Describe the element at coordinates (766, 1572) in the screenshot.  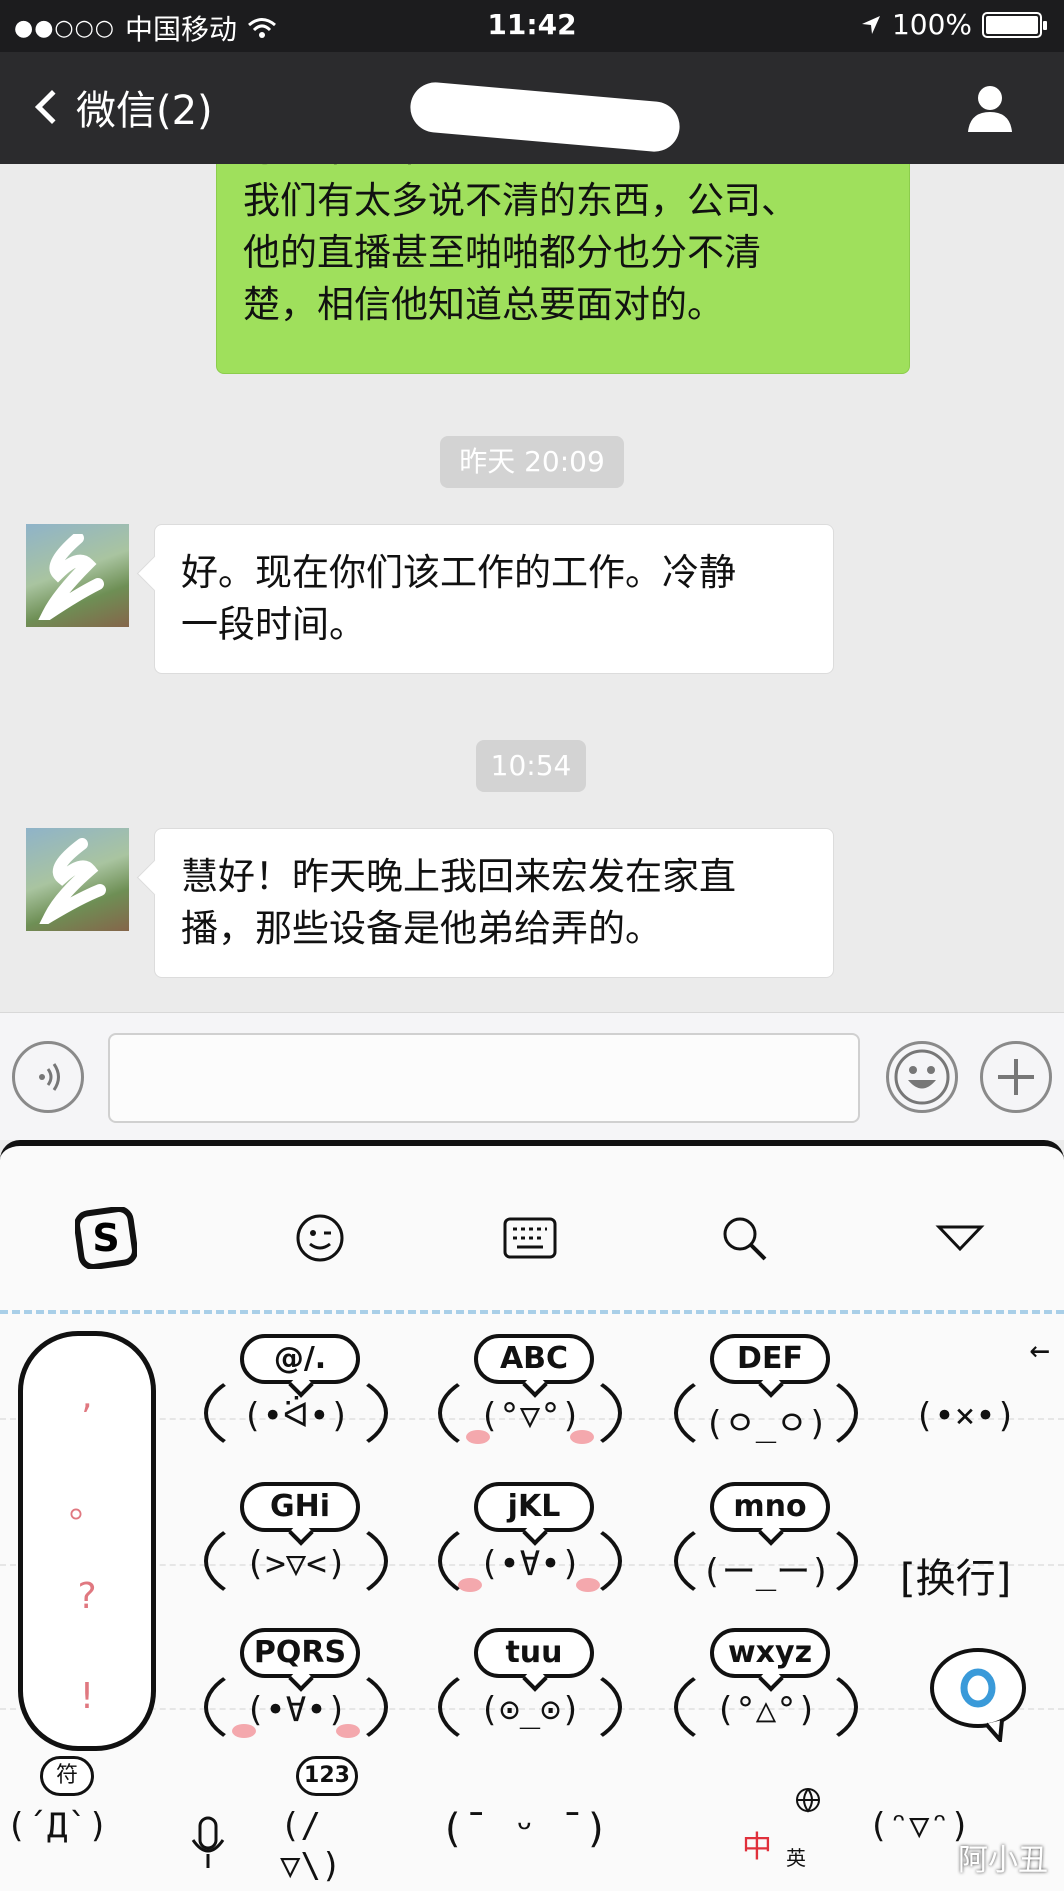
I see `kaomoji-face: (ー_ー)` at that location.